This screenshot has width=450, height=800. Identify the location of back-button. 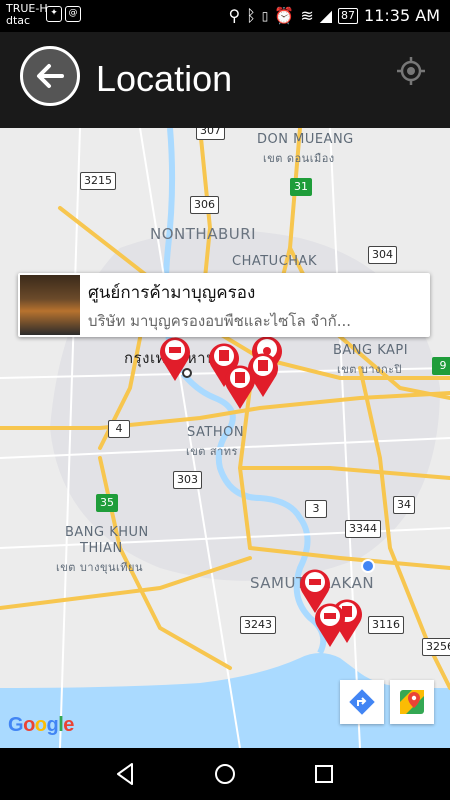
(50, 76).